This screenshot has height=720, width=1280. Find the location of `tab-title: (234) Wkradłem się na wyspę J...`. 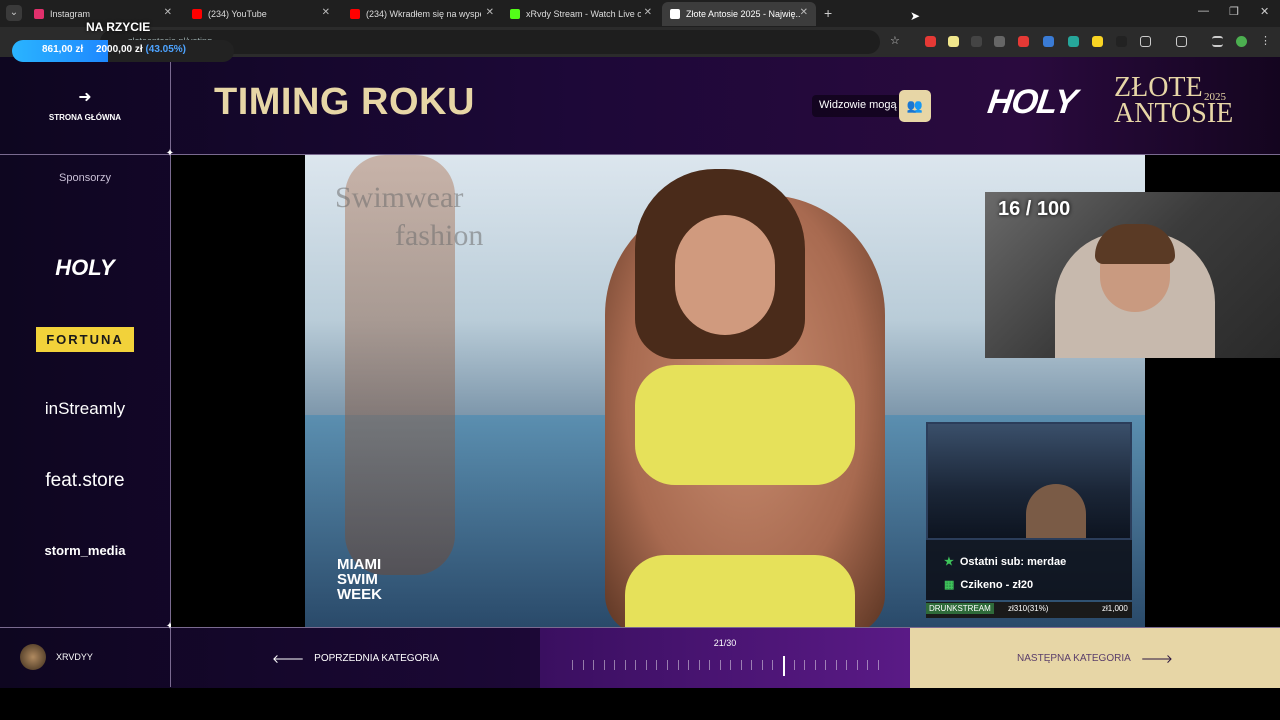

tab-title: (234) Wkradłem się na wyspę J... is located at coordinates (423, 14).